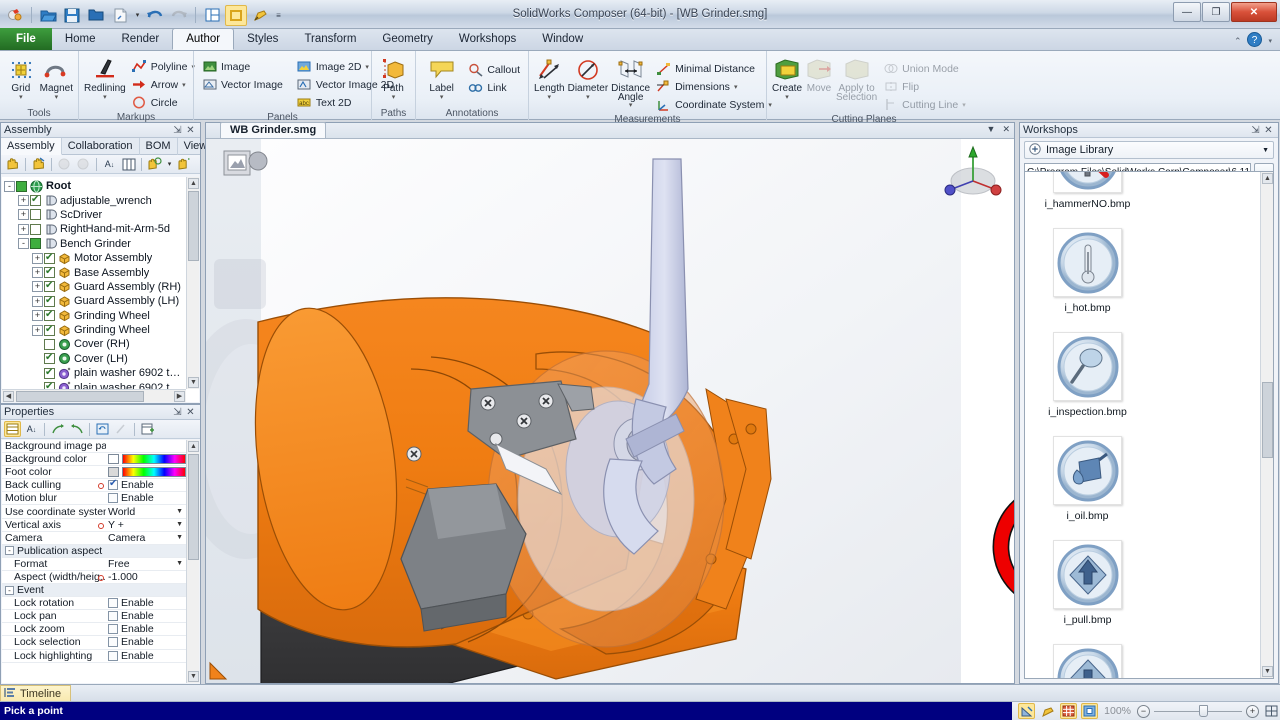 This screenshot has width=1280, height=720. Describe the element at coordinates (630, 82) in the screenshot. I see `distance-angle-button: Distance Angle ▾` at that location.